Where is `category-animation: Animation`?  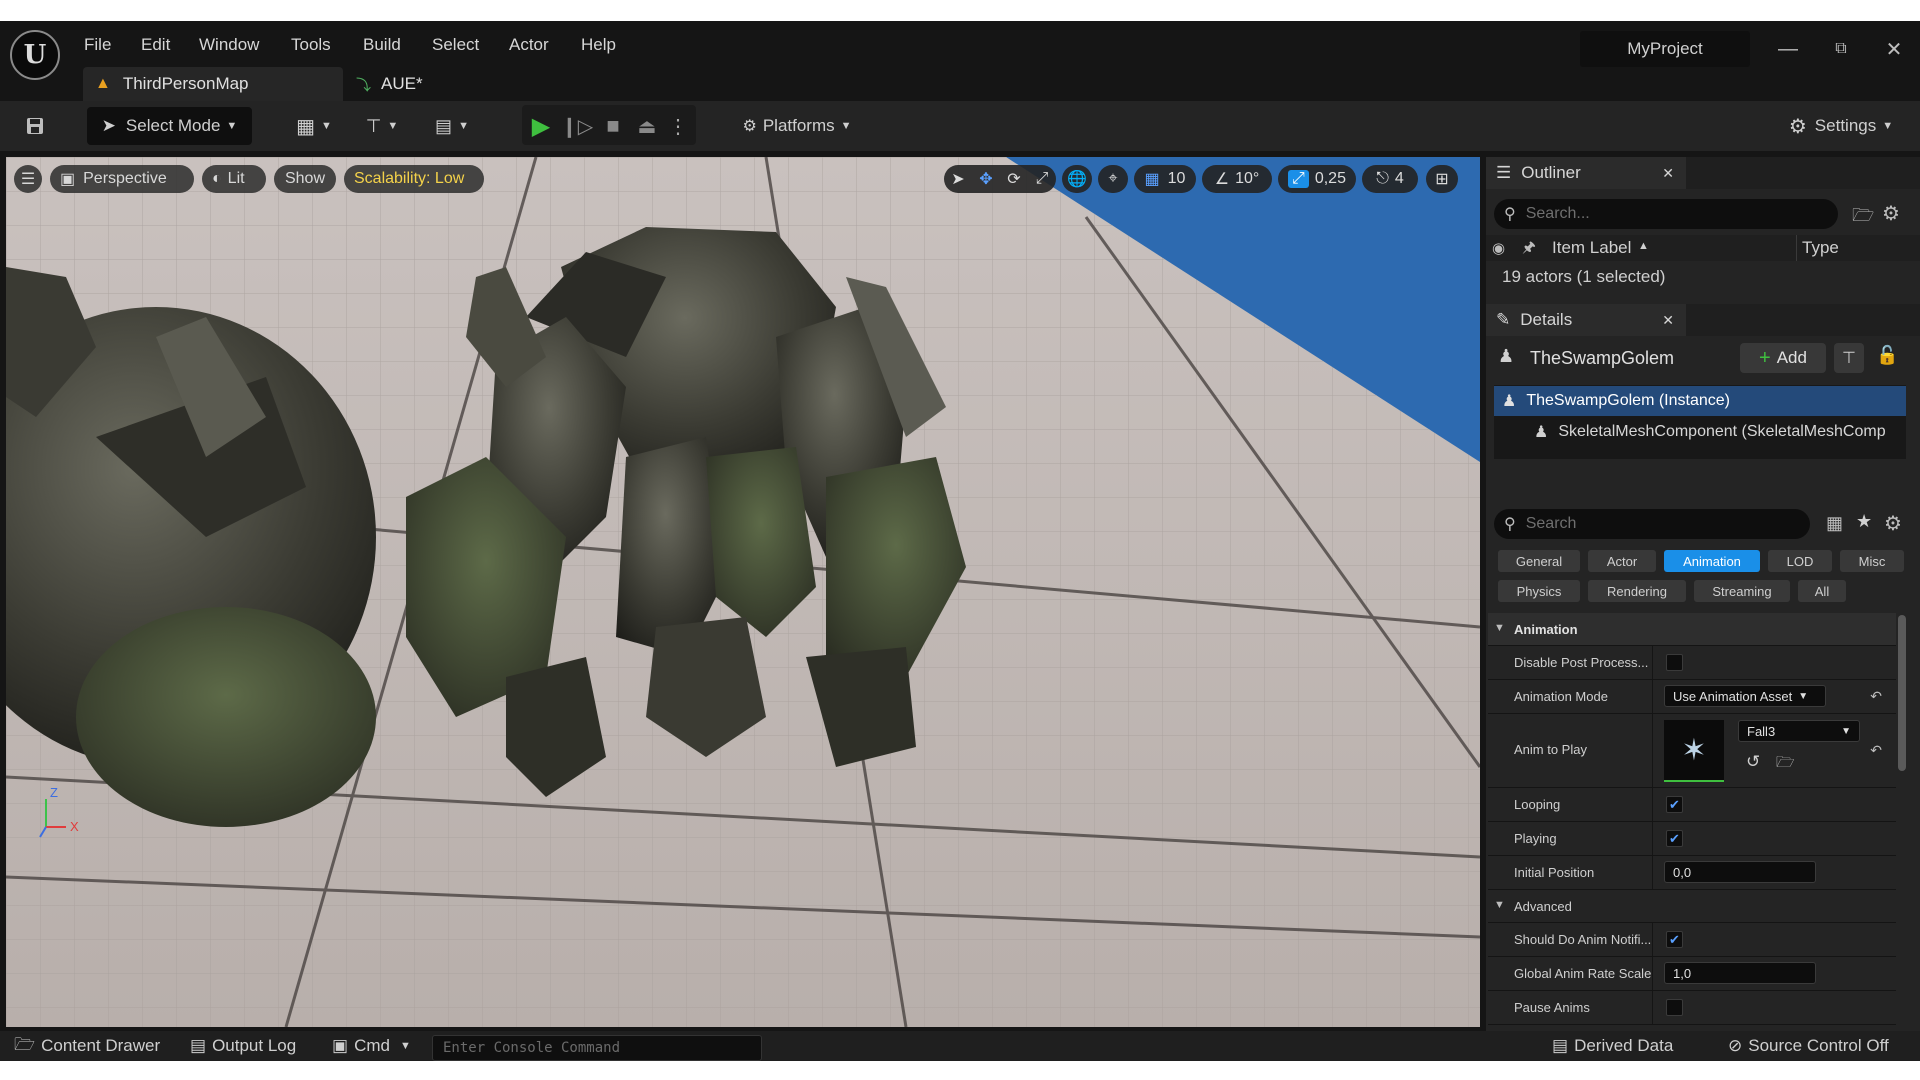
category-animation: Animation is located at coordinates (1712, 561).